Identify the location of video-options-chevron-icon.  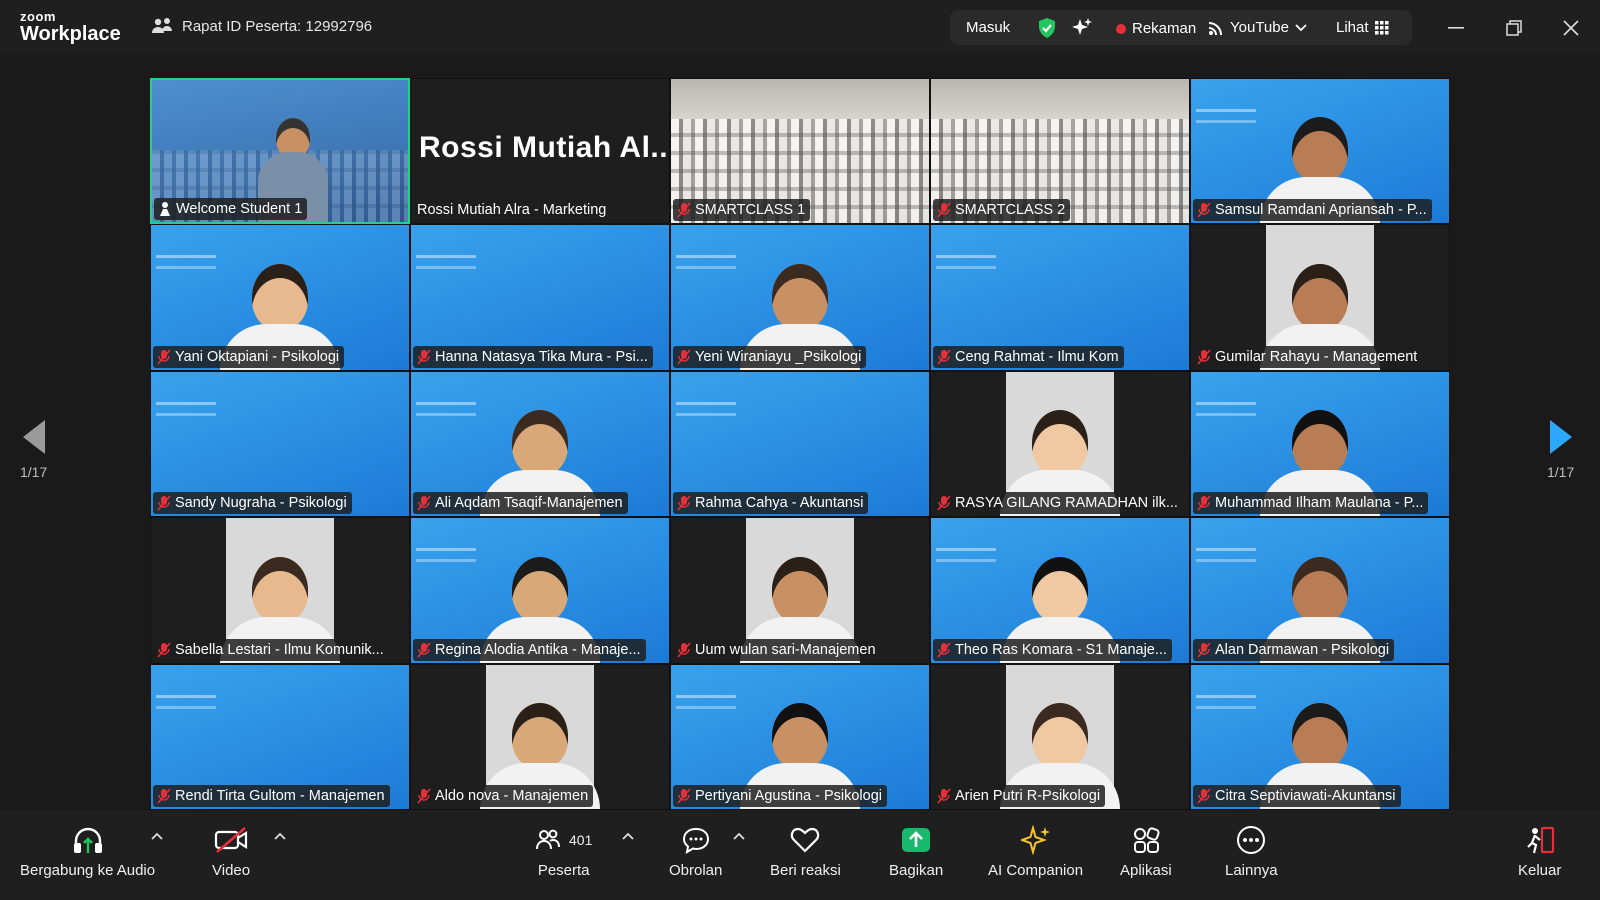
(280, 837).